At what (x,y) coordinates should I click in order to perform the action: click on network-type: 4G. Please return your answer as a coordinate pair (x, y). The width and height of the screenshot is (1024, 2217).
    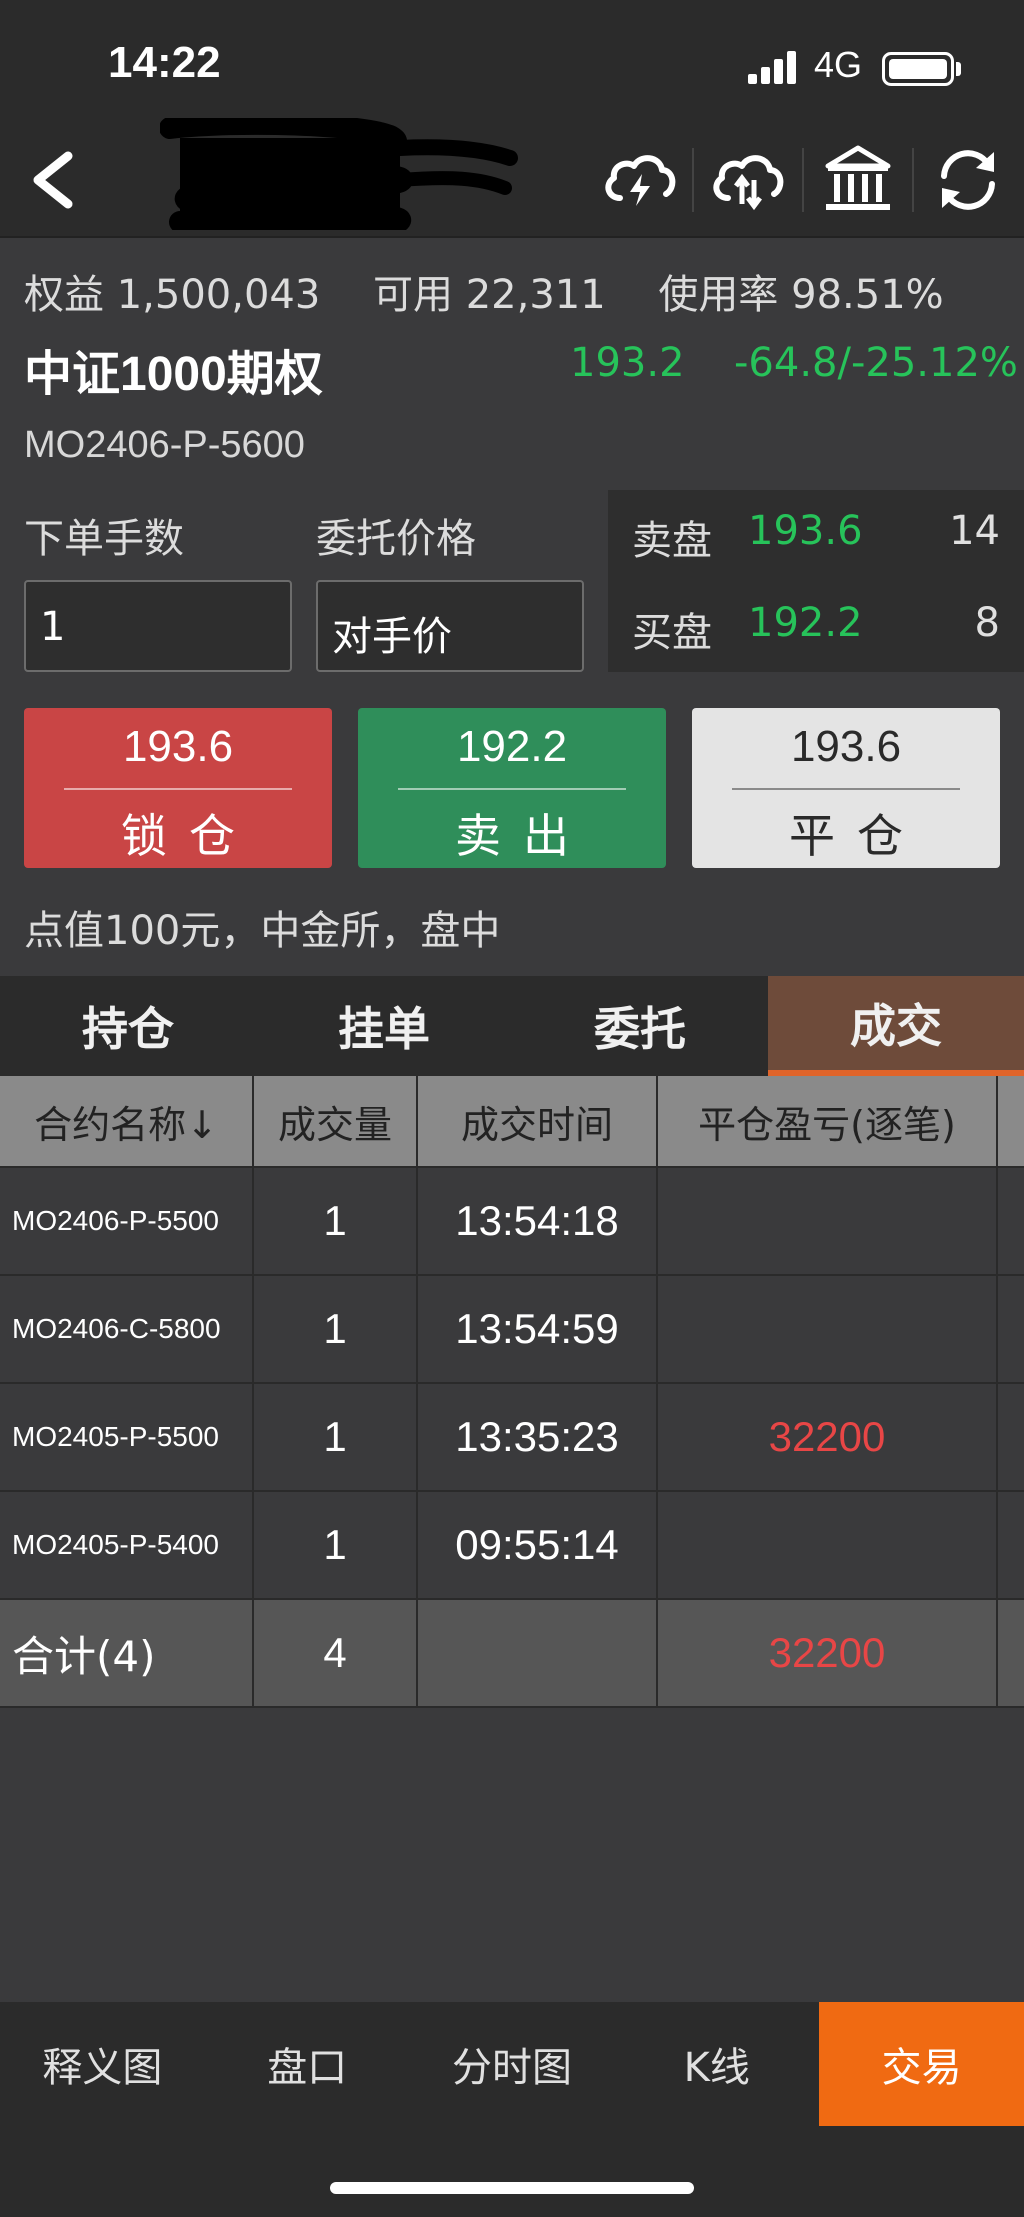
    Looking at the image, I should click on (838, 64).